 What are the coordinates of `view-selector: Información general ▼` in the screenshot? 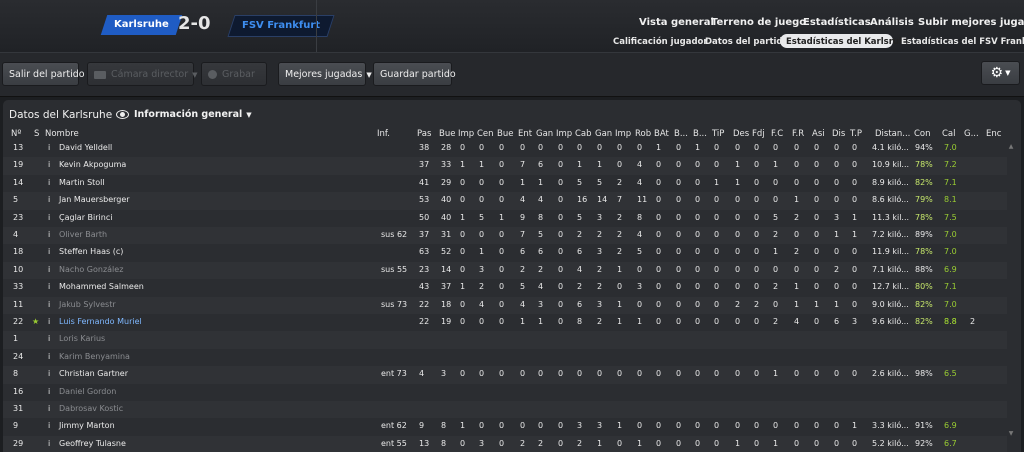 It's located at (184, 114).